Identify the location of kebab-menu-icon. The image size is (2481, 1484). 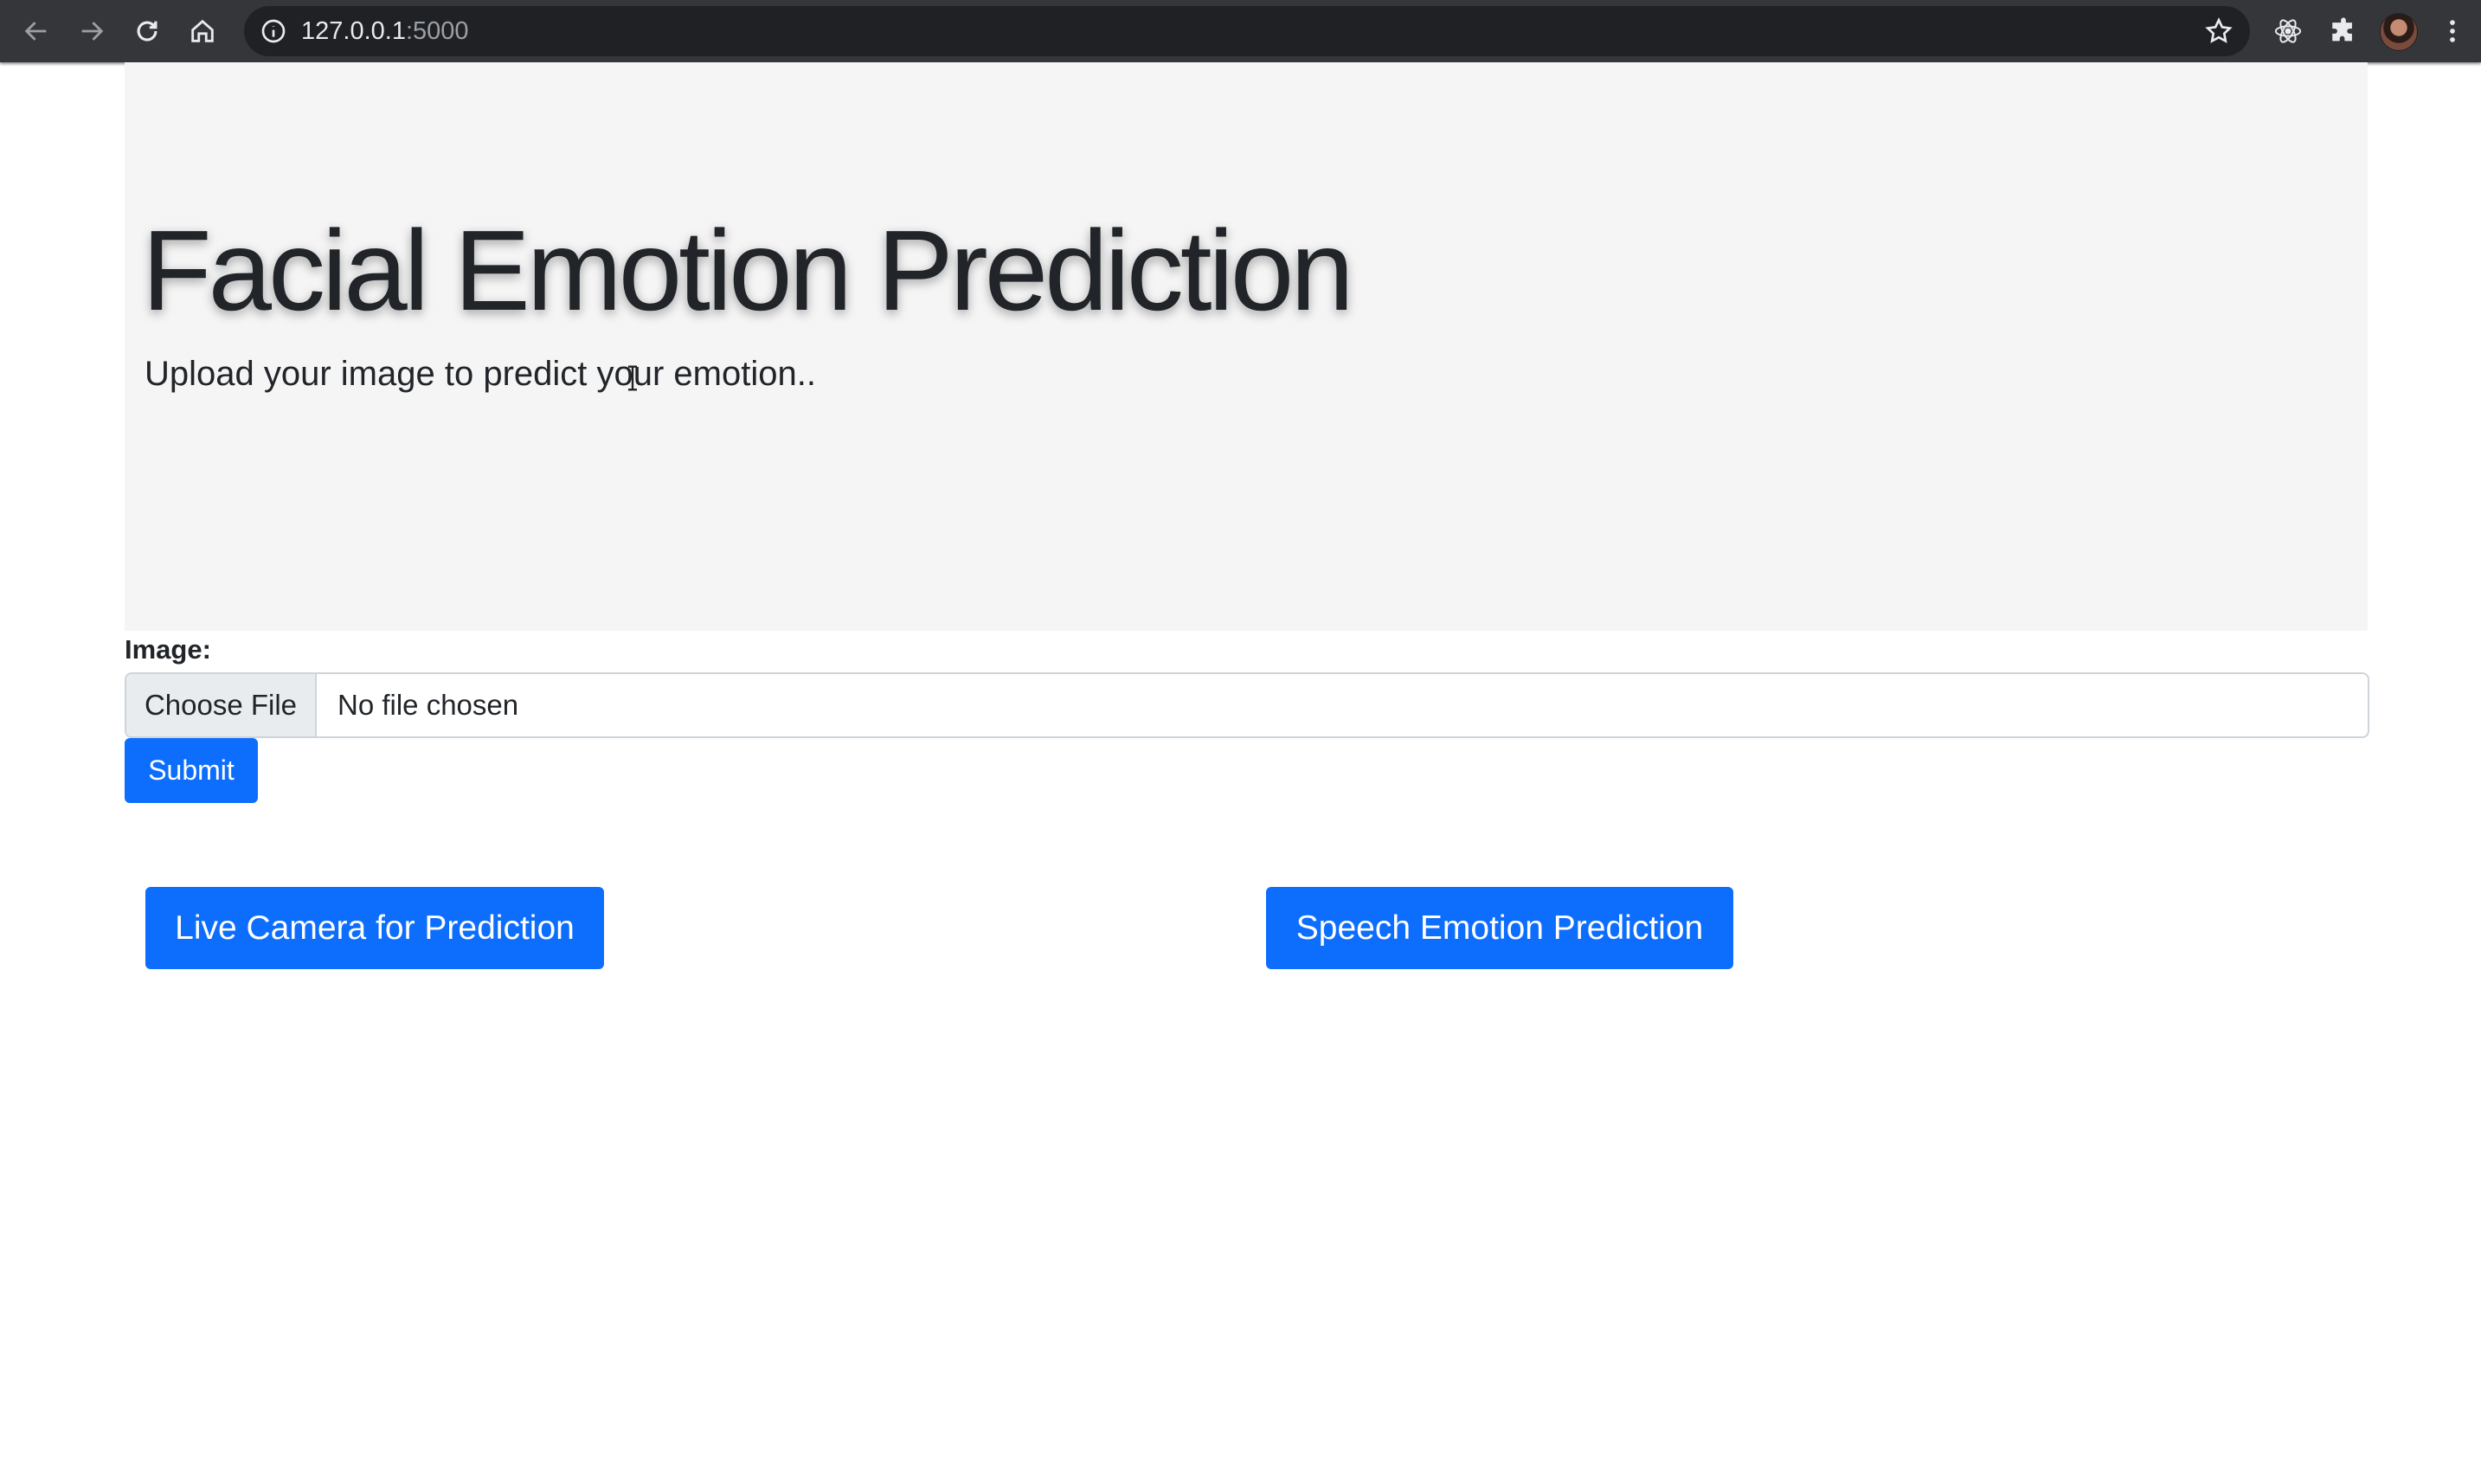
(2452, 31).